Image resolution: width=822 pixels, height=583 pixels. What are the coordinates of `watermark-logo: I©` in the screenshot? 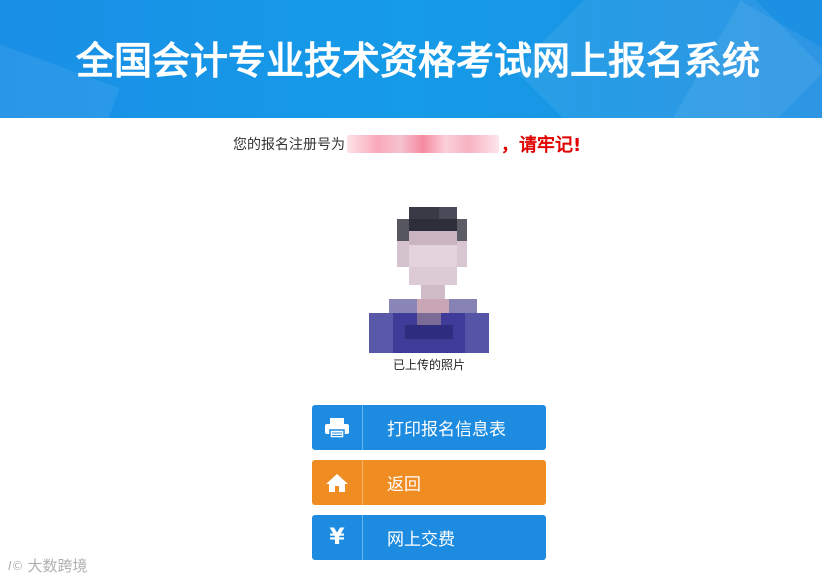 It's located at (16, 565).